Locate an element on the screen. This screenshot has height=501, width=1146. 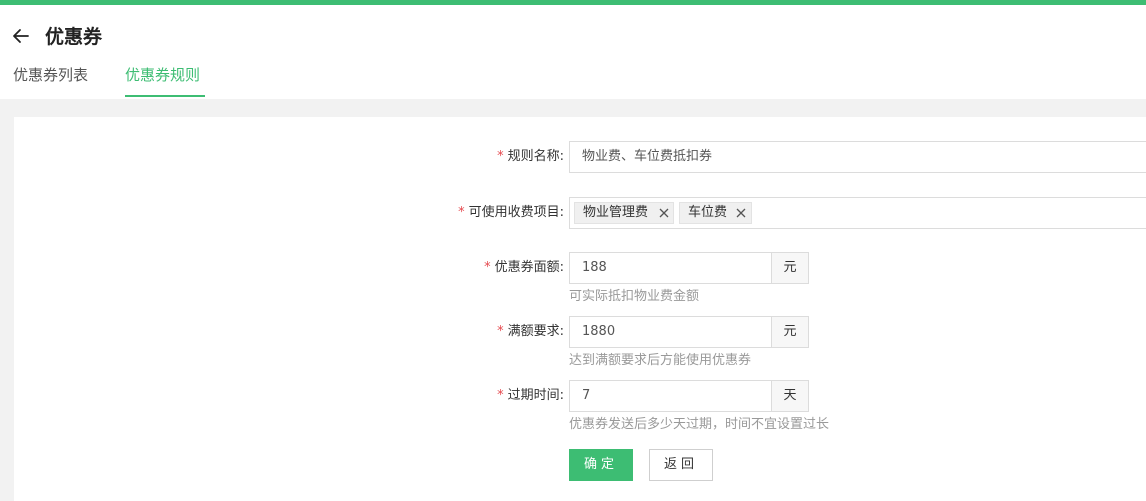
threshold-hint: 达到满额要求后方能使用优惠券 is located at coordinates (660, 360).